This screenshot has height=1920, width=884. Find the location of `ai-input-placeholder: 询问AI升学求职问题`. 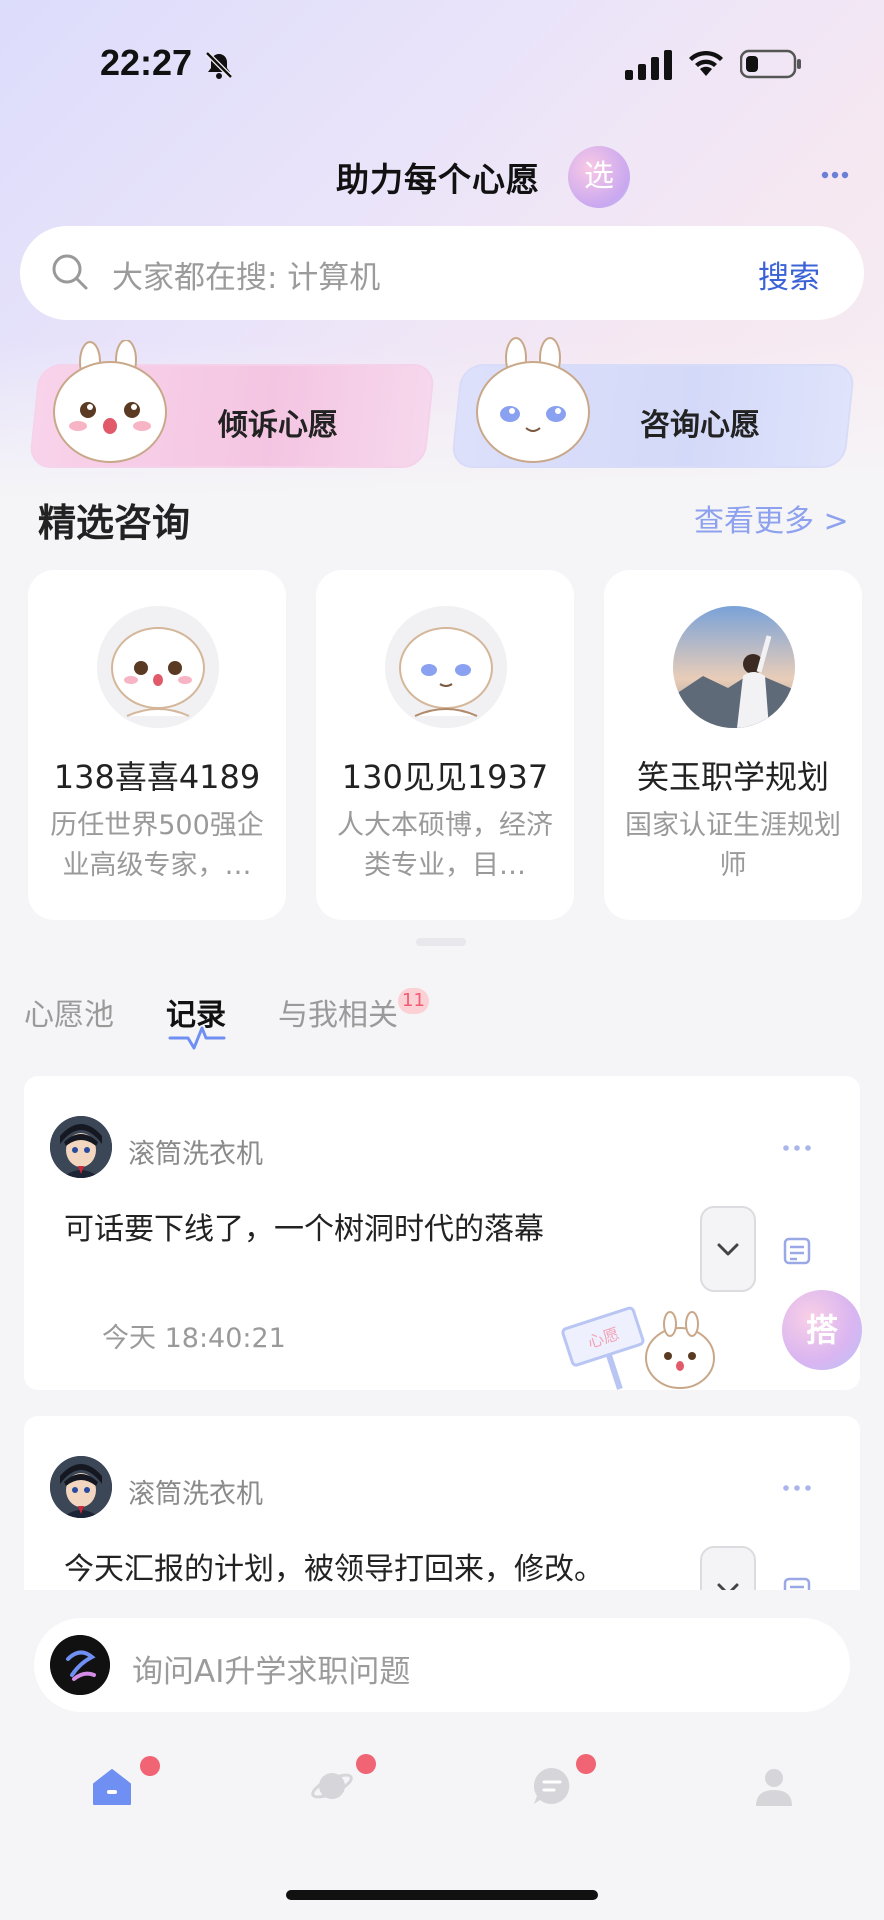

ai-input-placeholder: 询问AI升学求职问题 is located at coordinates (271, 1672).